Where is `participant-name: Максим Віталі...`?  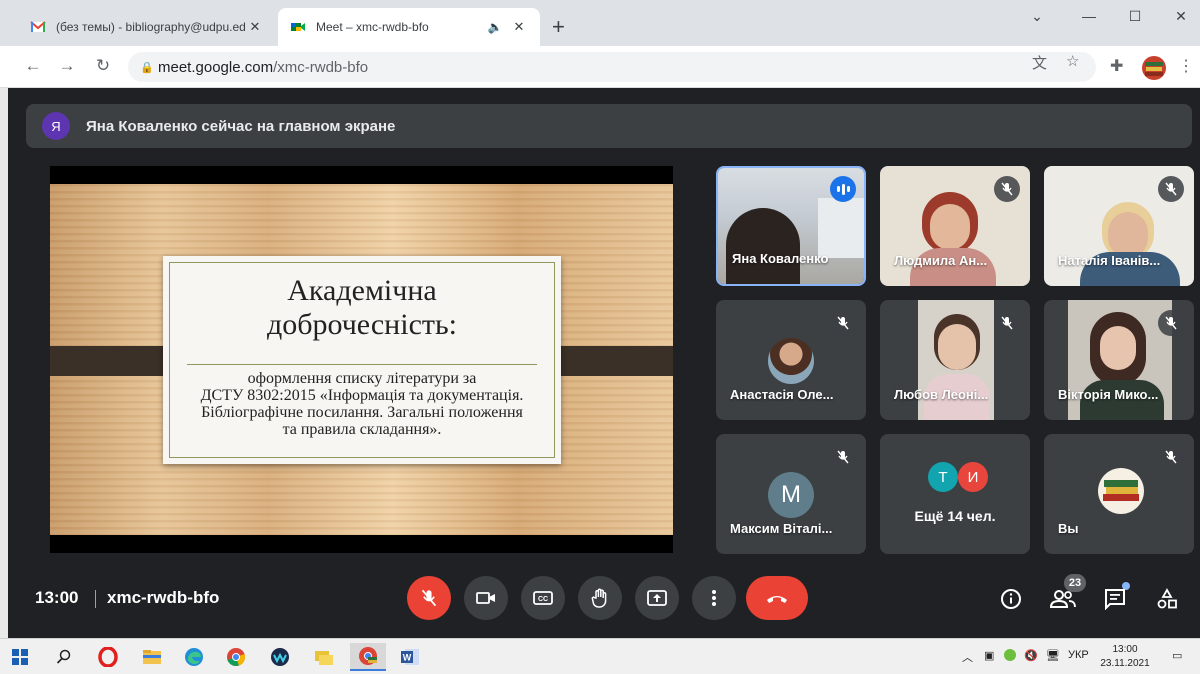 participant-name: Максим Віталі... is located at coordinates (781, 528).